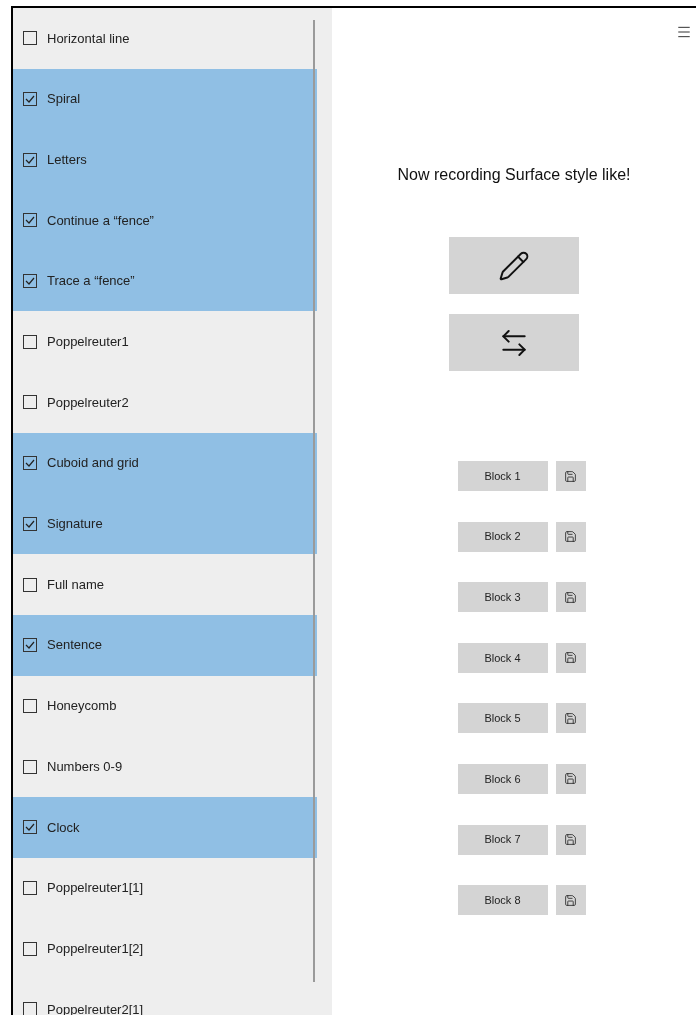 The width and height of the screenshot is (696, 1015). Describe the element at coordinates (514, 342) in the screenshot. I see `swap-button` at that location.